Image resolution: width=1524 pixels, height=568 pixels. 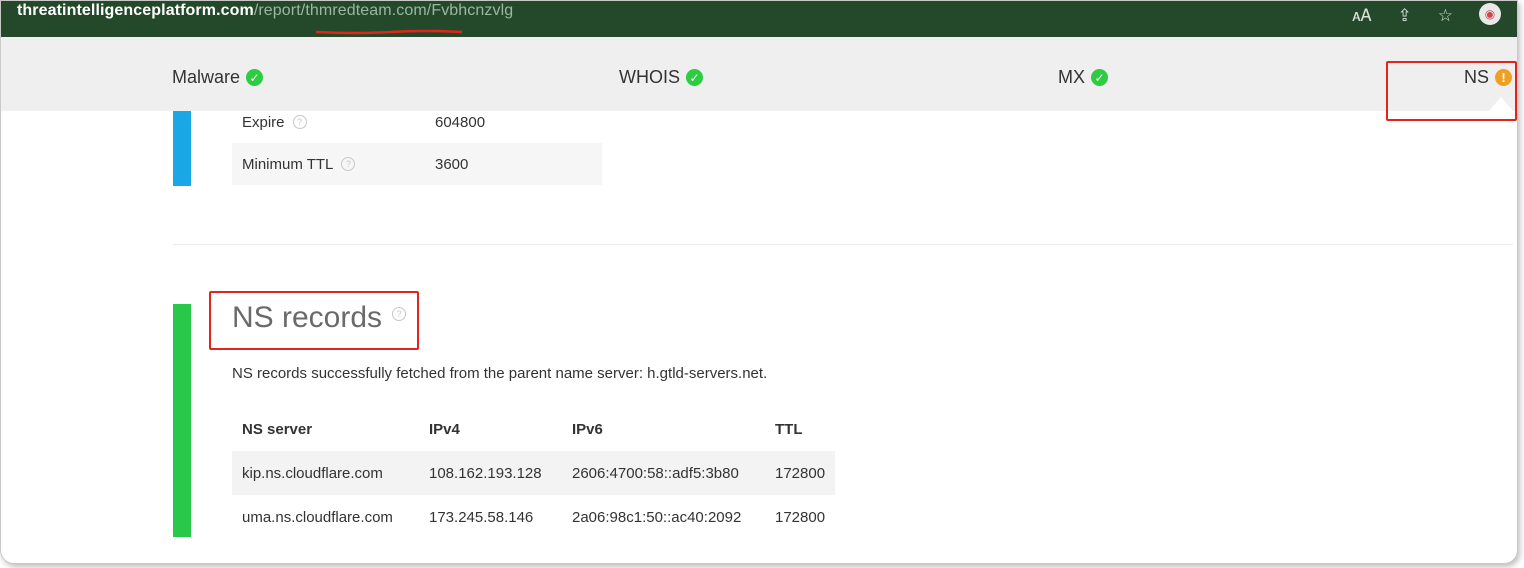 What do you see at coordinates (417, 164) in the screenshot?
I see `soa-row-minimum-ttl: Minimum TTL? 3600` at bounding box center [417, 164].